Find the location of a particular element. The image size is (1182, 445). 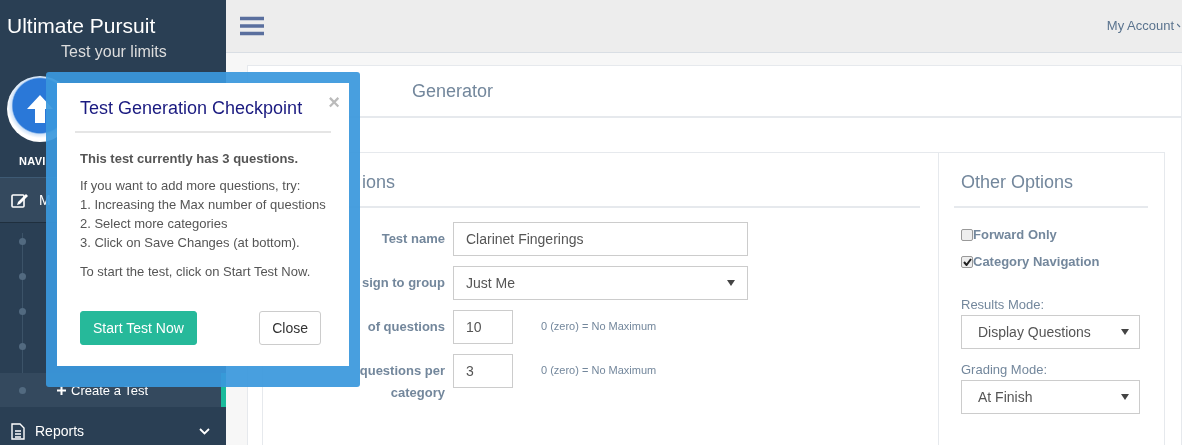

dropdown: At Finish is located at coordinates (1050, 397).